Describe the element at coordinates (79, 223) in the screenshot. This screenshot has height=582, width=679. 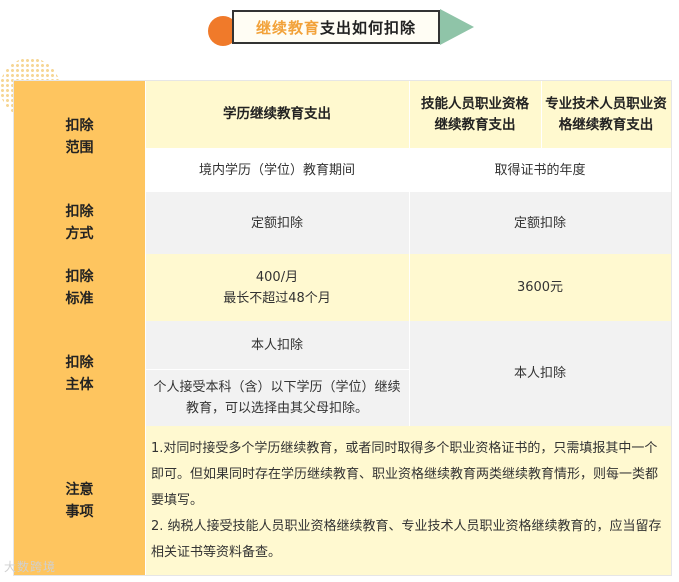
I see `row-label-method: 扣除 方式` at that location.